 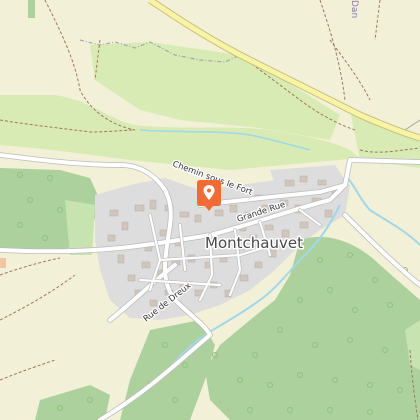 What do you see at coordinates (254, 243) in the screenshot?
I see `place-label-montchauvet: Montchauvet` at bounding box center [254, 243].